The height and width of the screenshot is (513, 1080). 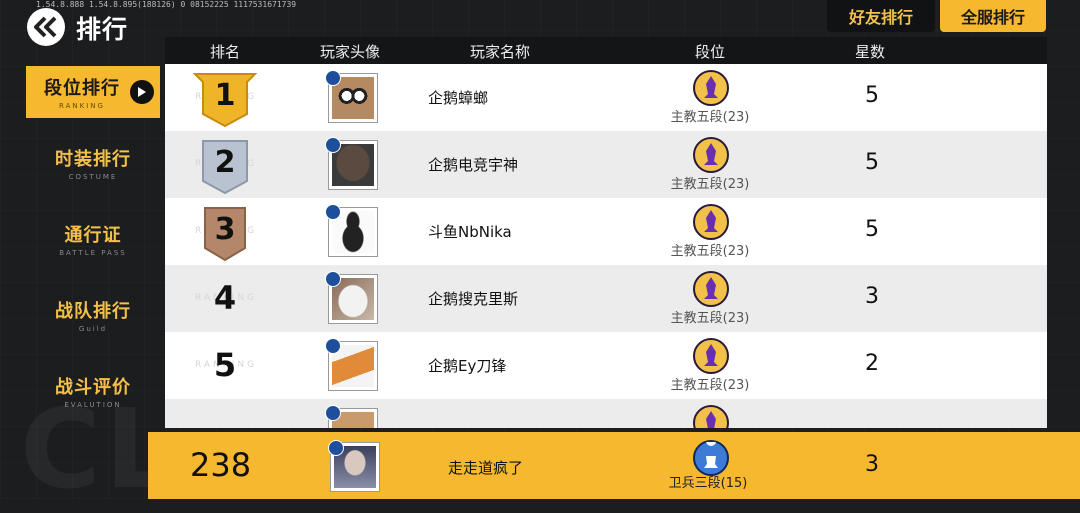 I want to click on sidebar-item-label: 通行证, so click(x=93, y=235).